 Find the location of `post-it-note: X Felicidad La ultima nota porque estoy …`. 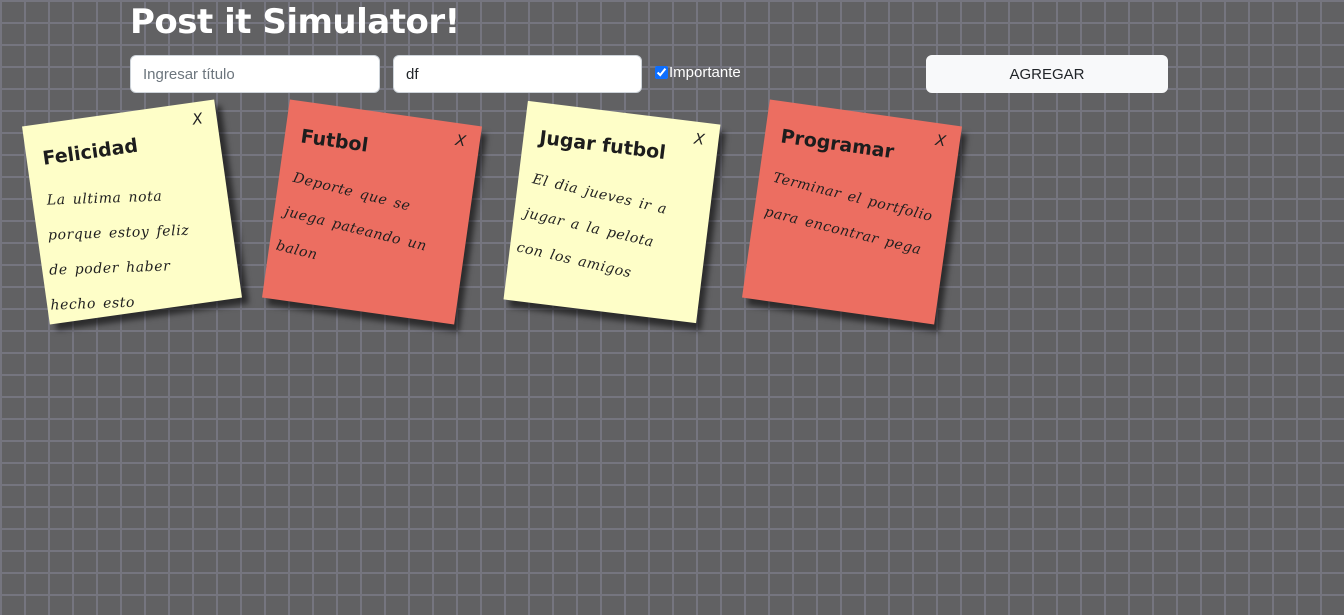

post-it-note: X Felicidad La ultima nota porque estoy … is located at coordinates (132, 212).